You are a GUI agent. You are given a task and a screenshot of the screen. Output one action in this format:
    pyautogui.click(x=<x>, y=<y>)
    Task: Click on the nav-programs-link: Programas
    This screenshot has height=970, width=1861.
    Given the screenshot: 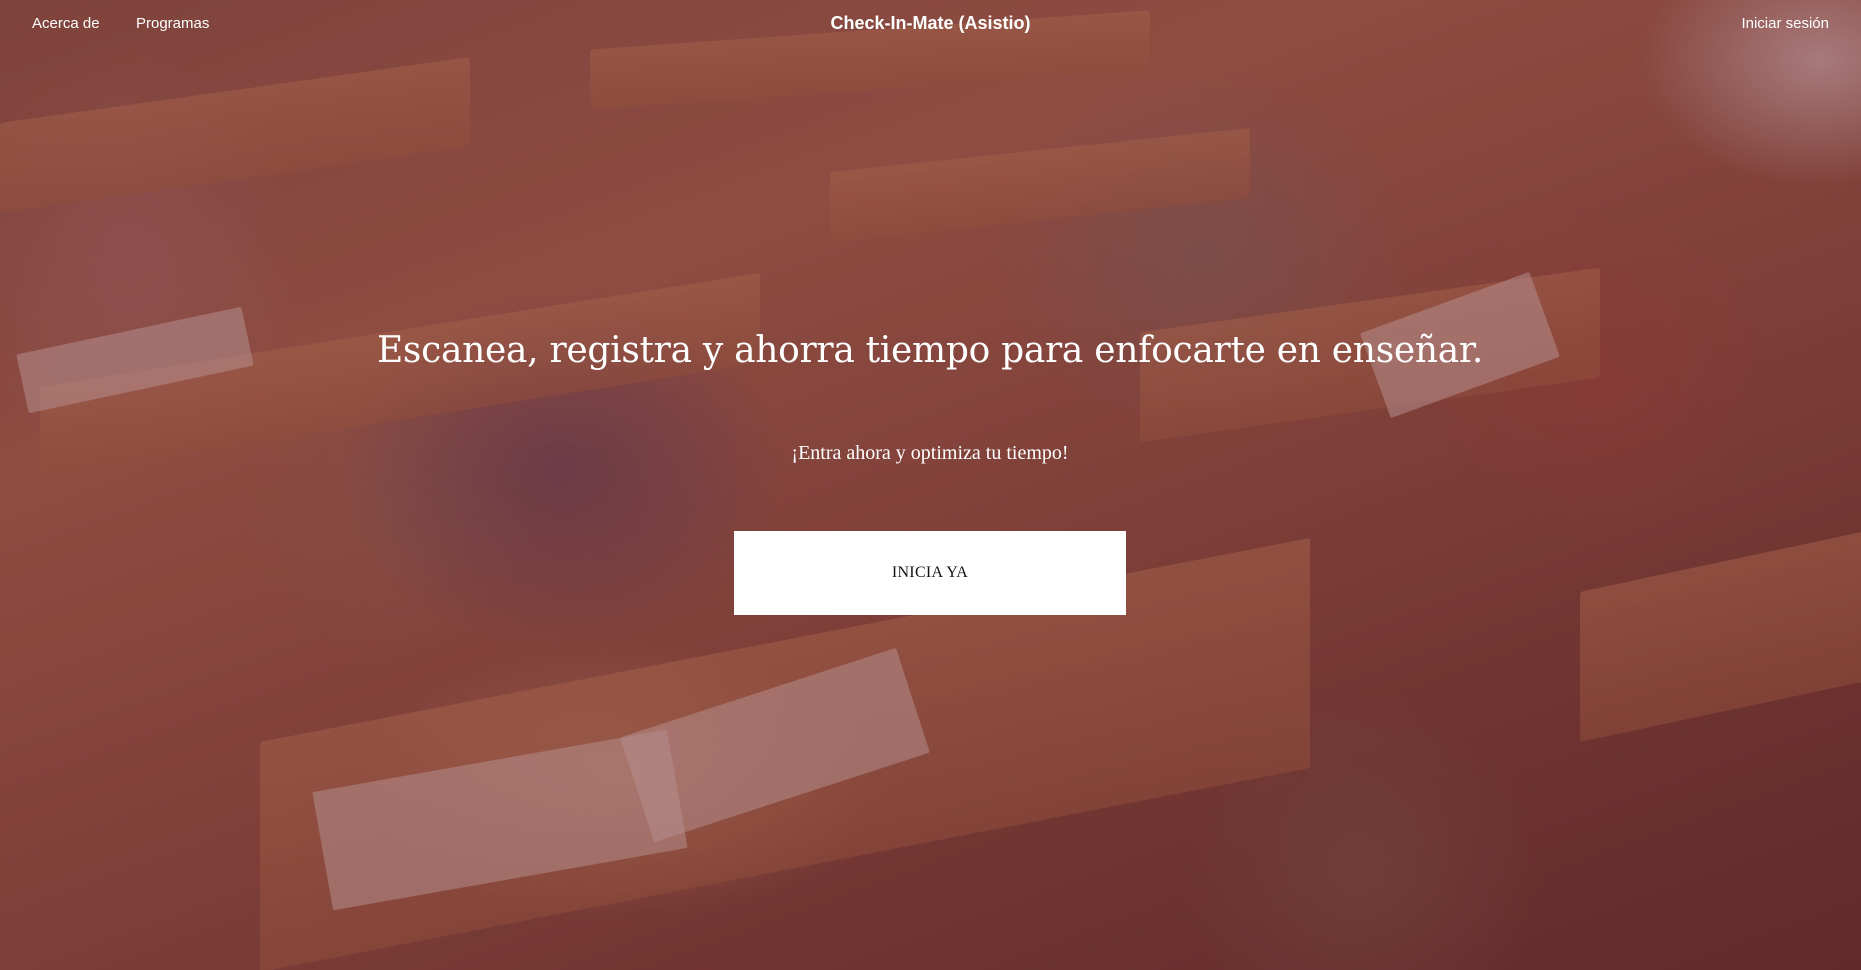 What is the action you would take?
    pyautogui.click(x=172, y=23)
    